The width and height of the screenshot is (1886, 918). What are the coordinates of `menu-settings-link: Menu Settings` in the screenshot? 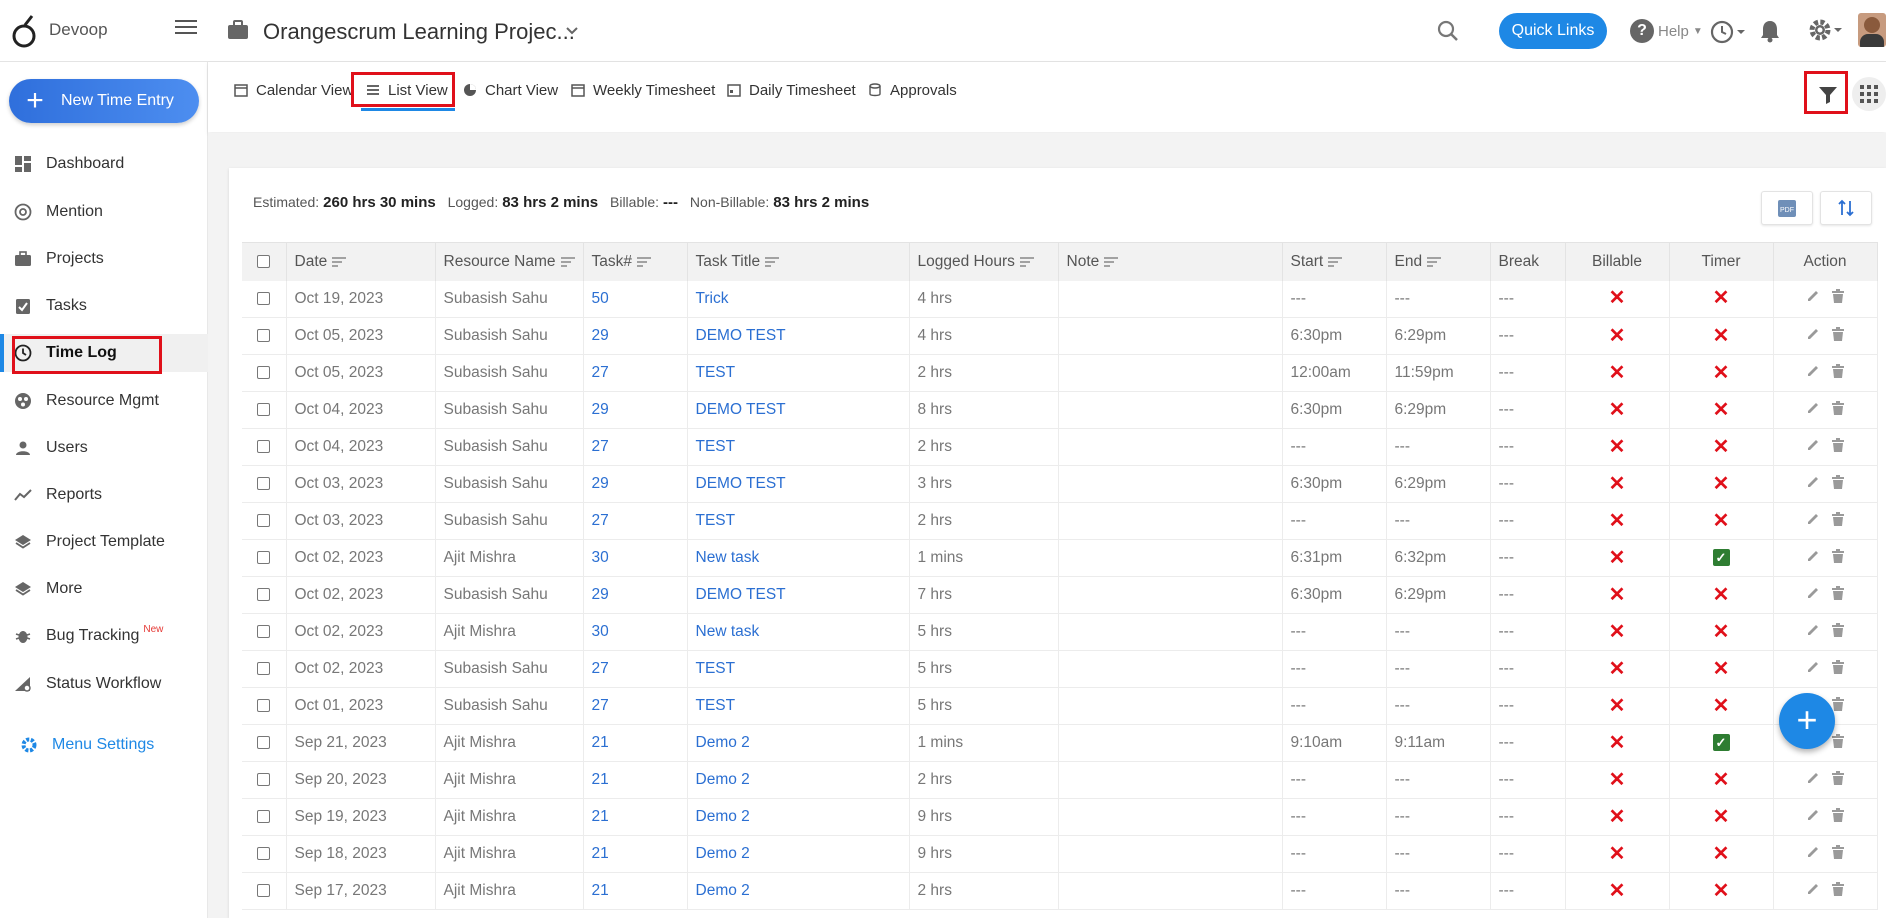 It's located at (87, 745).